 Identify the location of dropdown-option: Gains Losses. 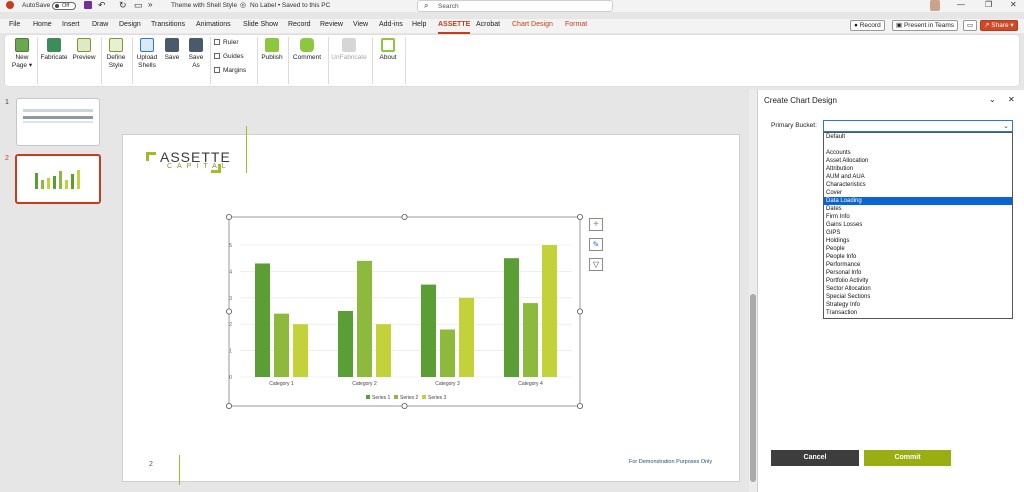
(918, 225).